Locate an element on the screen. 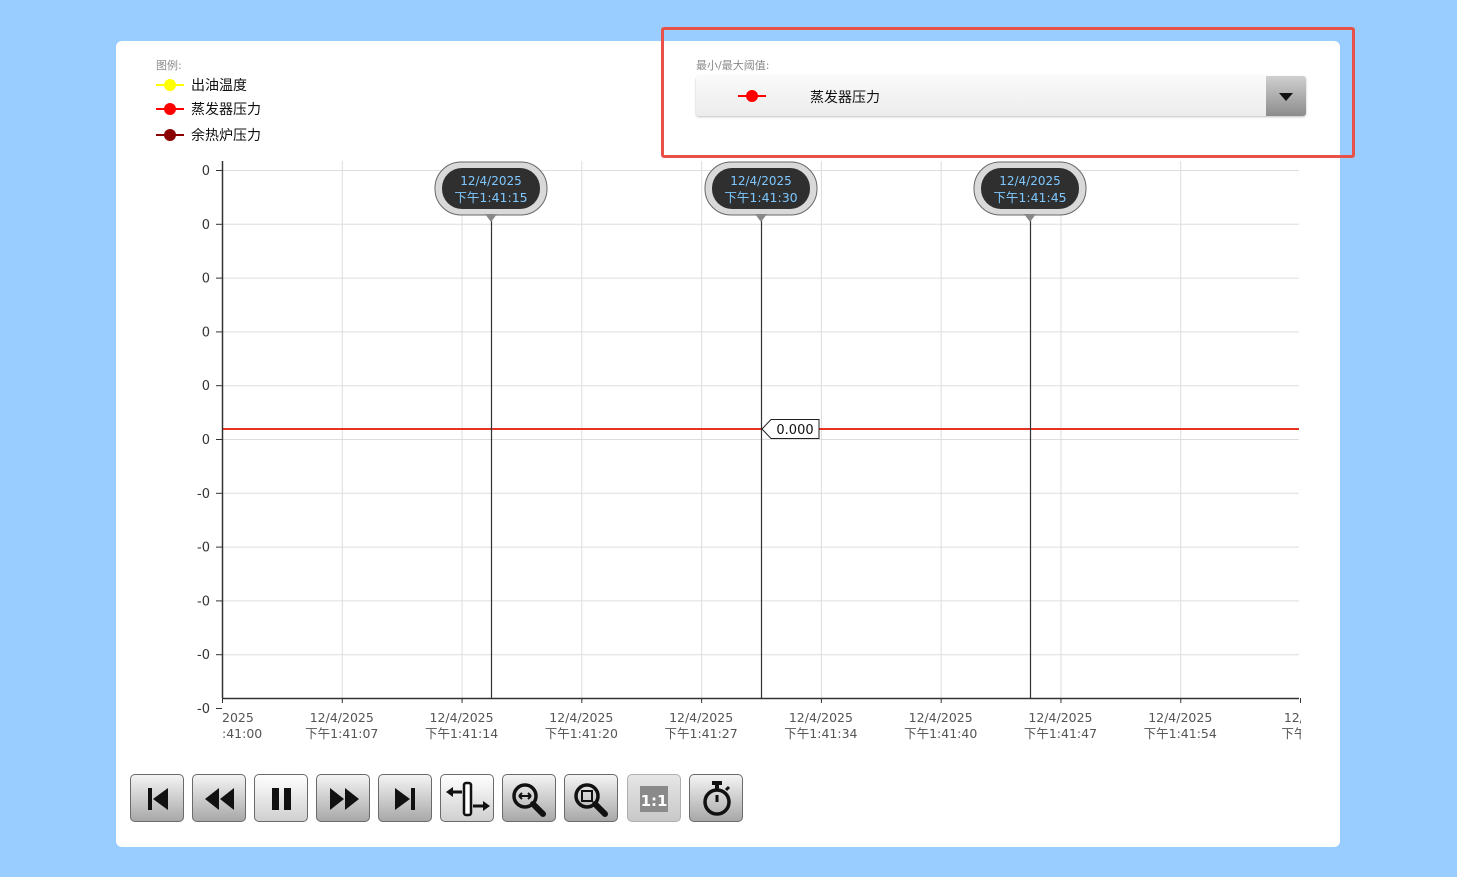 The height and width of the screenshot is (877, 1457). x-tick-label: 下午1:41:07 is located at coordinates (341, 733).